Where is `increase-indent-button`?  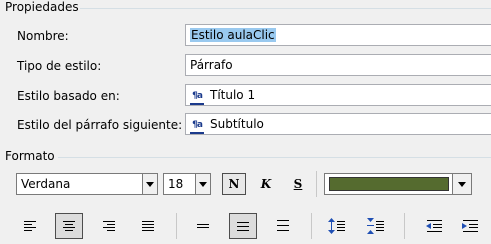
increase-indent-button is located at coordinates (470, 226).